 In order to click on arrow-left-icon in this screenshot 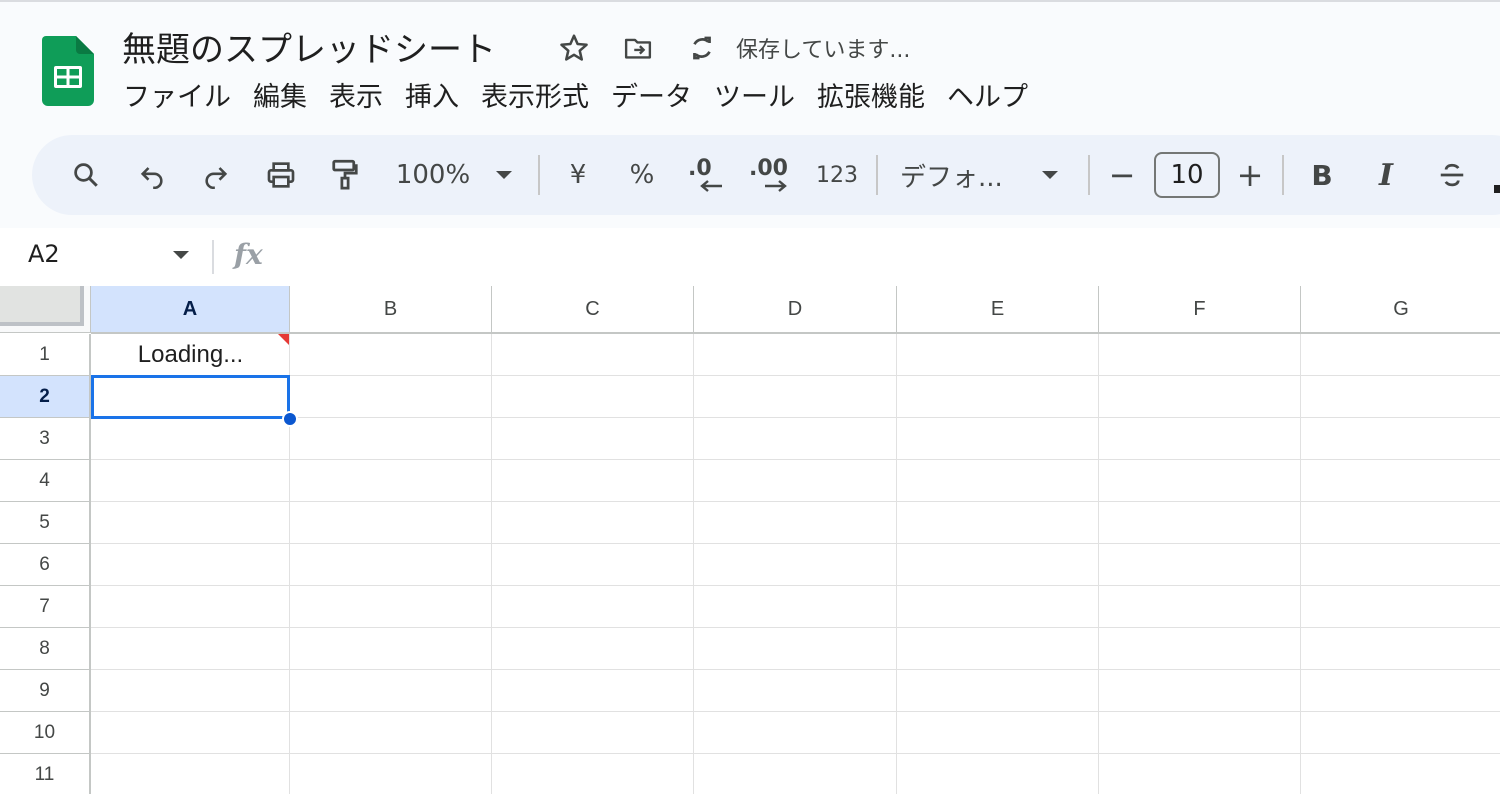, I will do `click(711, 186)`.